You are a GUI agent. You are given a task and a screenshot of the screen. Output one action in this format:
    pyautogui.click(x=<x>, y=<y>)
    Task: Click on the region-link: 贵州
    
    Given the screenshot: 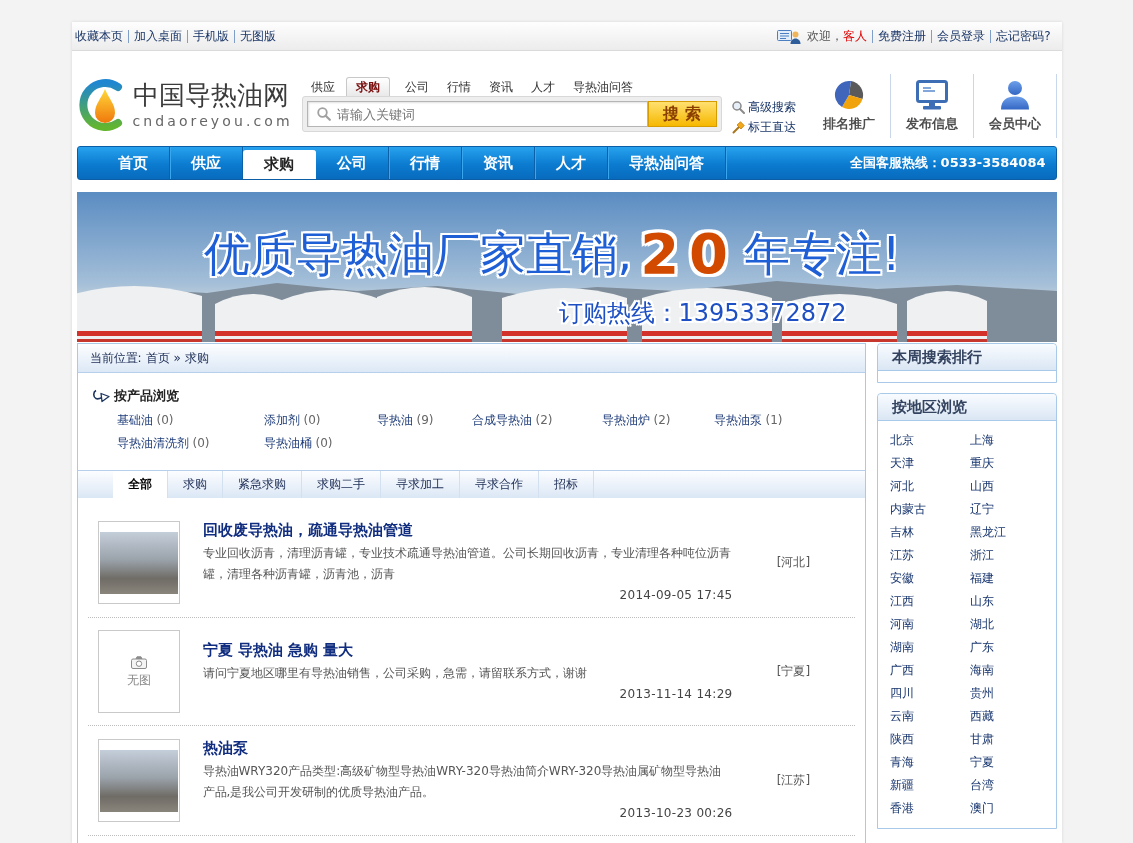 What is the action you would take?
    pyautogui.click(x=981, y=693)
    